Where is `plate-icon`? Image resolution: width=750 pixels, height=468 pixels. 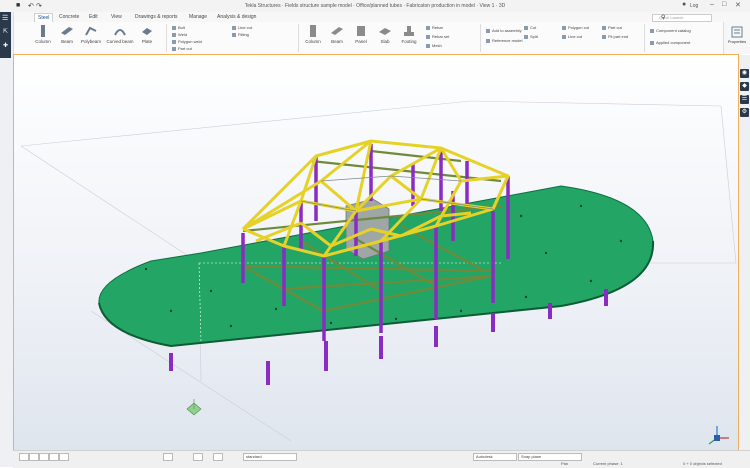 plate-icon is located at coordinates (147, 31).